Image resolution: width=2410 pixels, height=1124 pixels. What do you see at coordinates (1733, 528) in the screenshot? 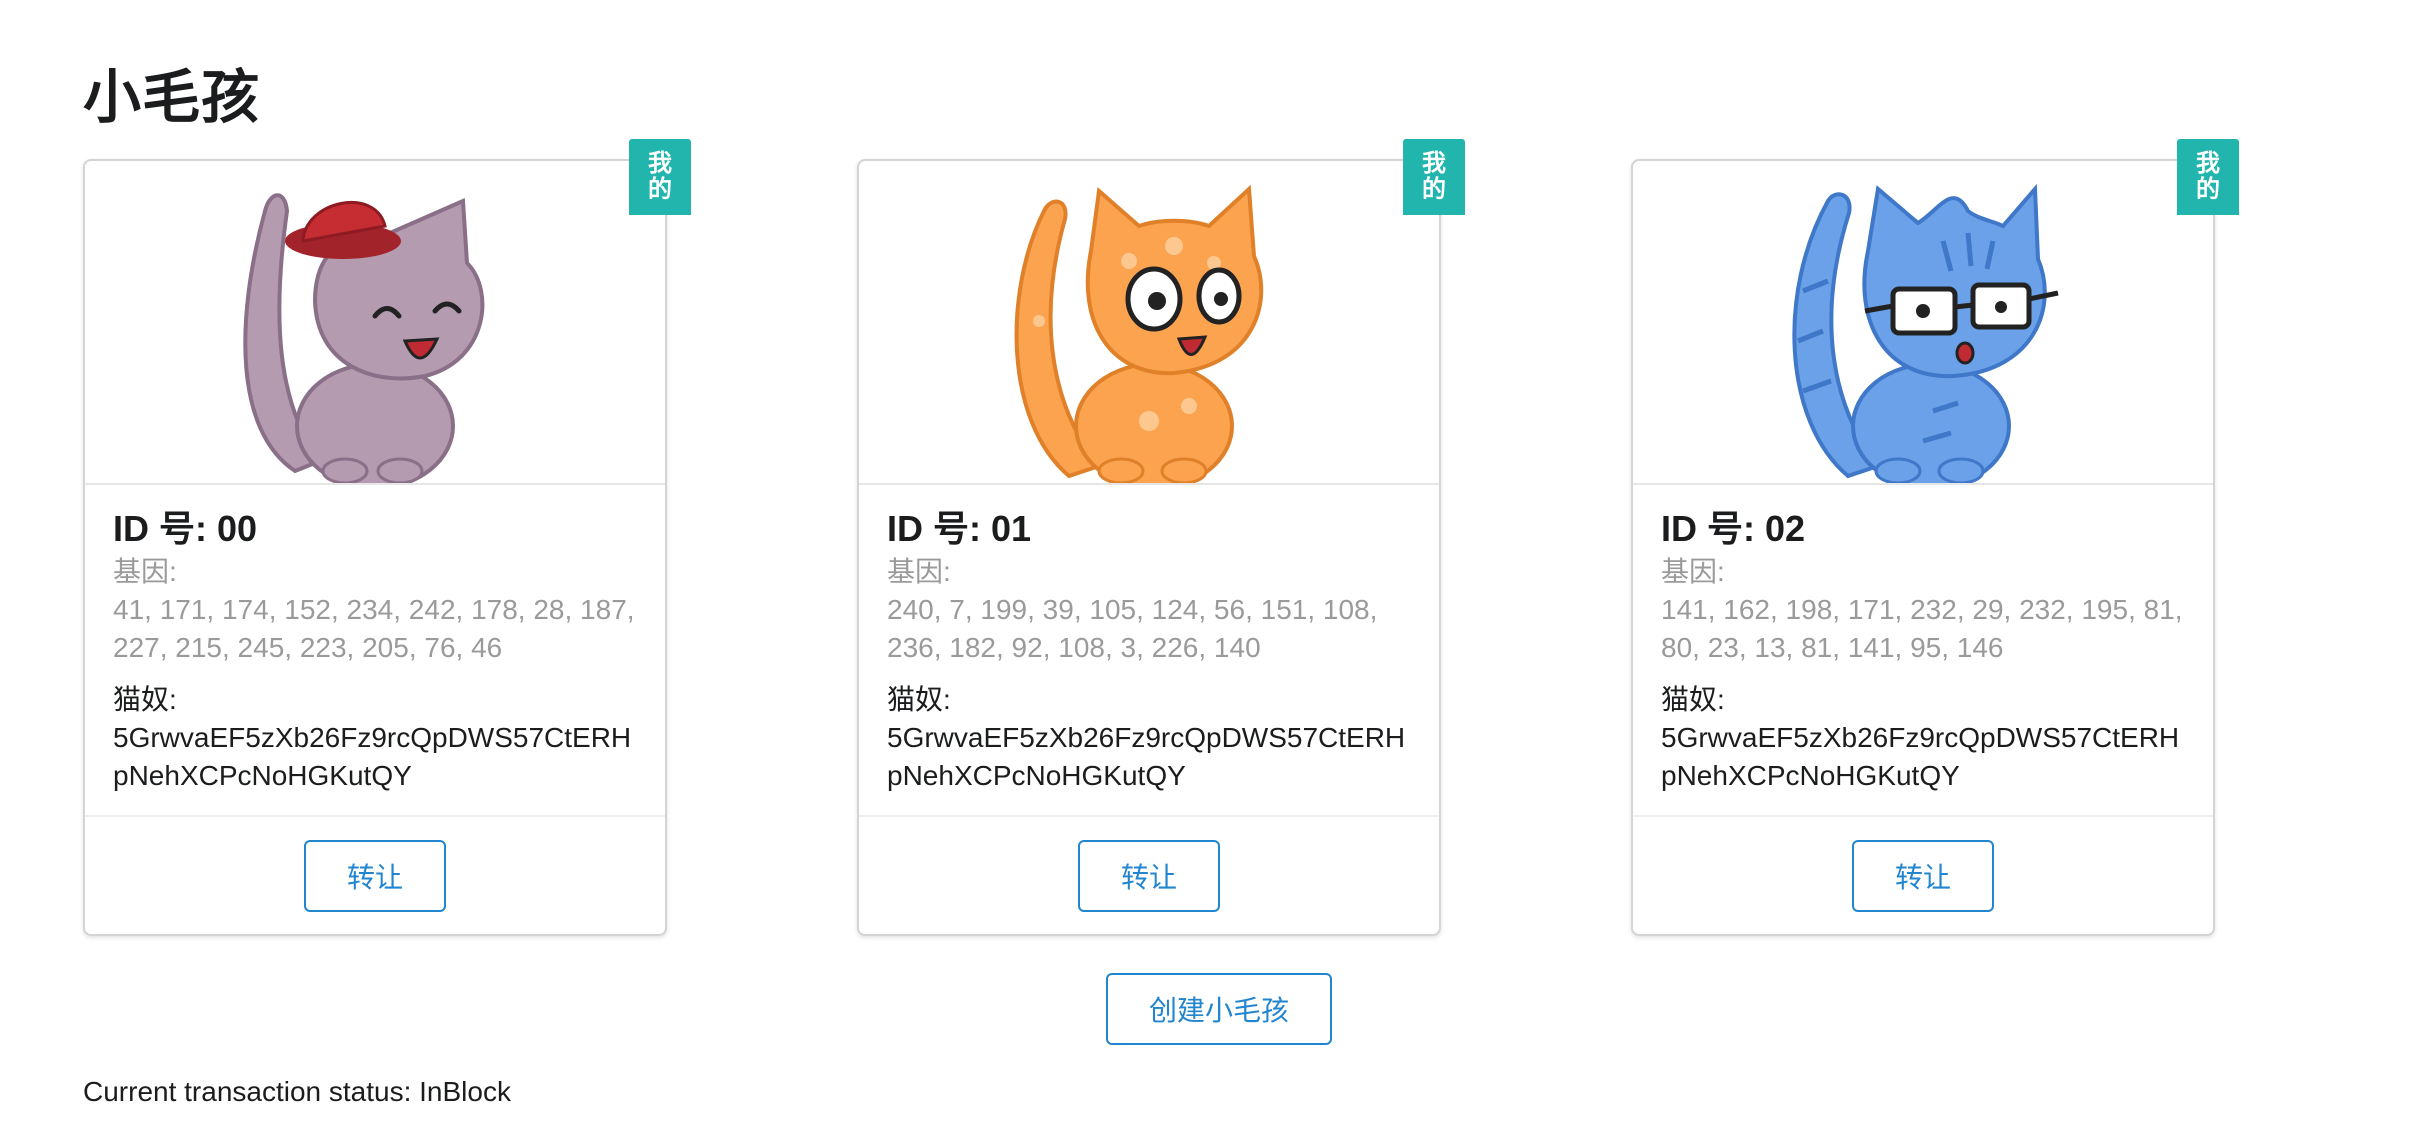
I see `kitty-id: ID 号: 02` at bounding box center [1733, 528].